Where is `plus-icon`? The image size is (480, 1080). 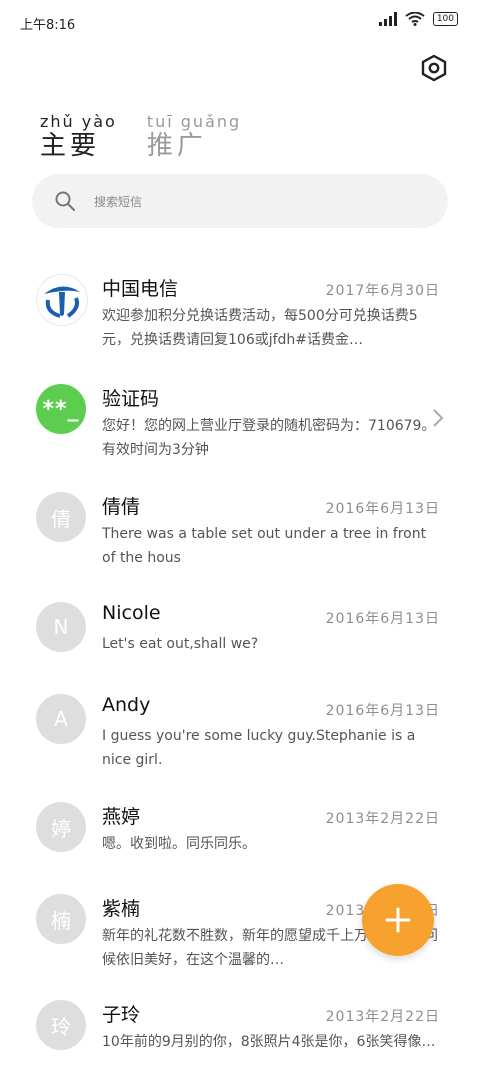
plus-icon is located at coordinates (398, 920).